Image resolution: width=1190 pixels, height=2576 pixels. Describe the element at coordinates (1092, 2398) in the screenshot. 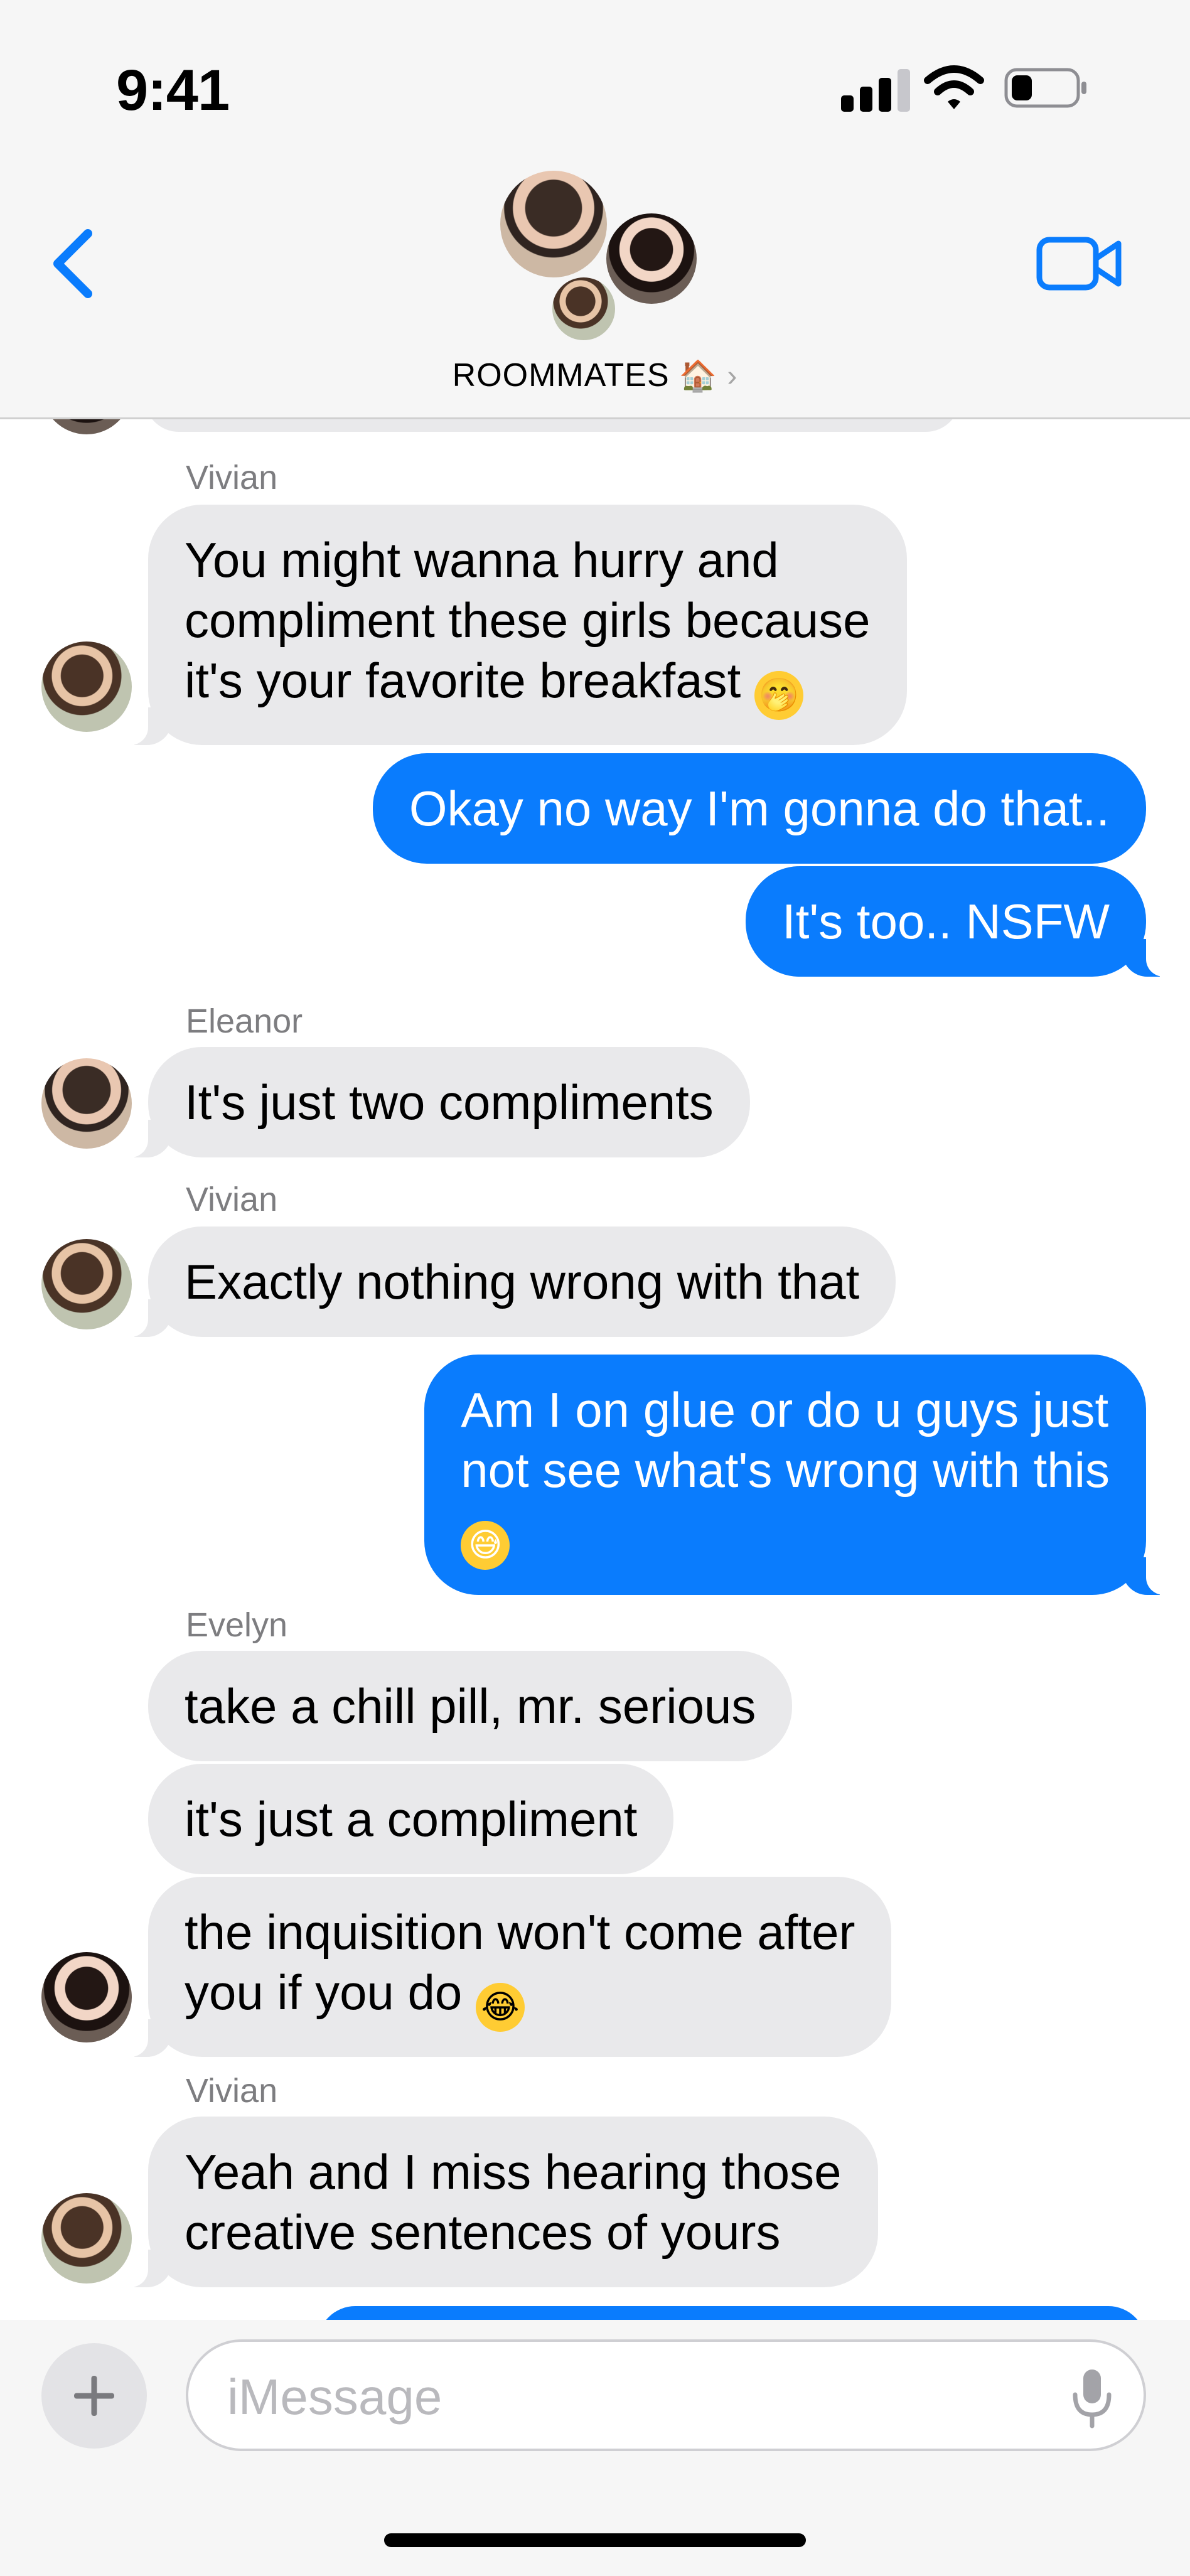

I see `microphone-icon` at that location.